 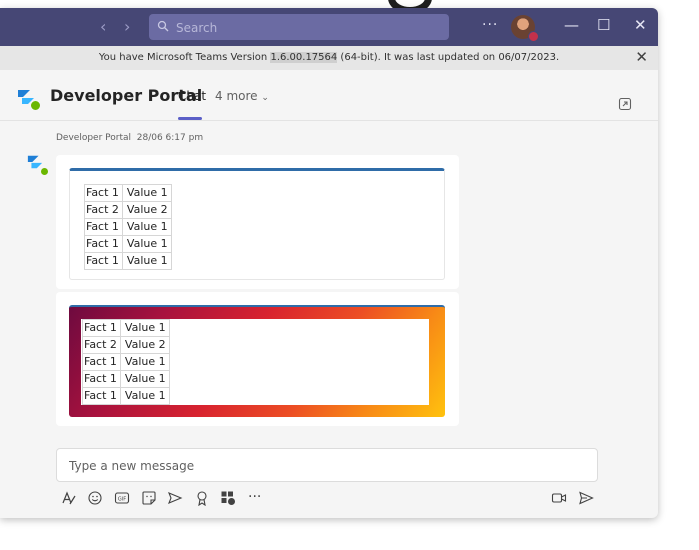 What do you see at coordinates (175, 498) in the screenshot?
I see `schedule-meeting-icon` at bounding box center [175, 498].